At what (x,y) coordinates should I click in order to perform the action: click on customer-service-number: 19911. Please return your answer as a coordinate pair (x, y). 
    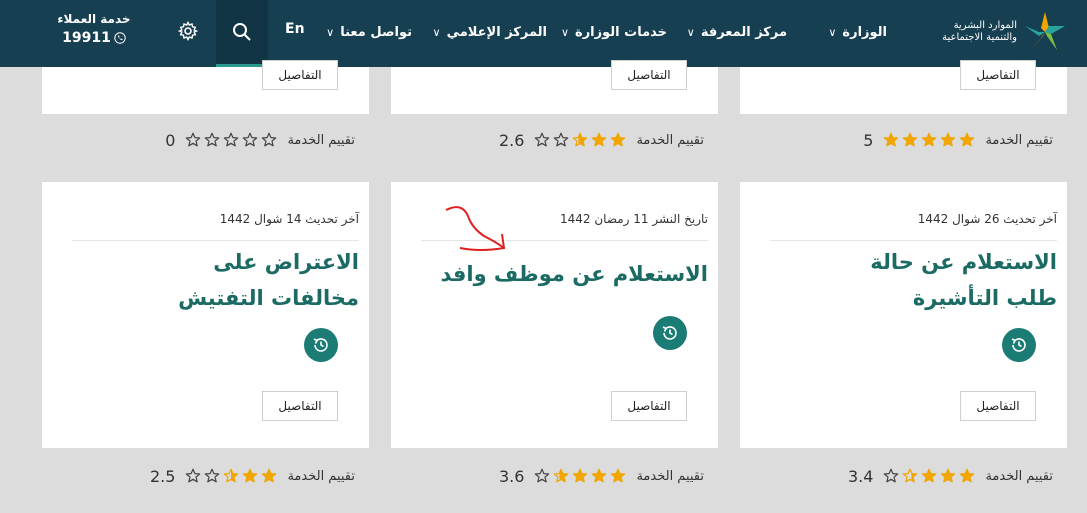
    Looking at the image, I should click on (86, 38).